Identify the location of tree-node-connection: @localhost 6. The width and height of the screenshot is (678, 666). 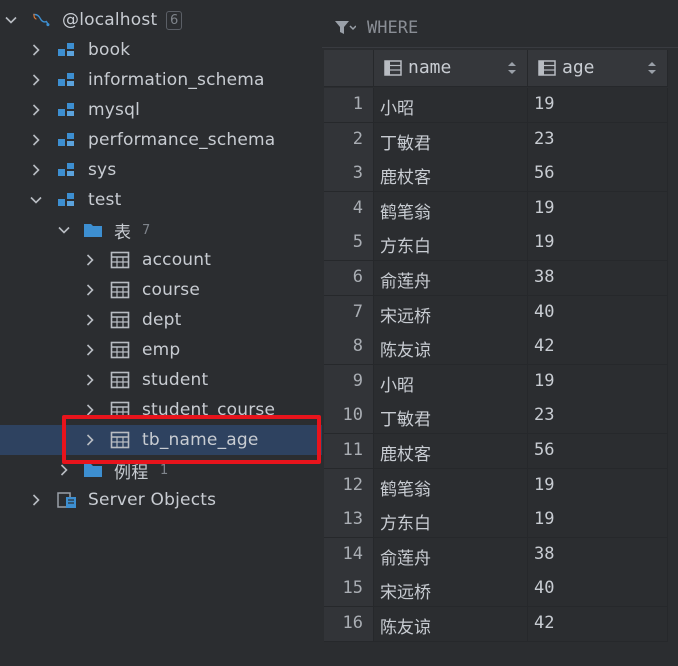
(161, 20).